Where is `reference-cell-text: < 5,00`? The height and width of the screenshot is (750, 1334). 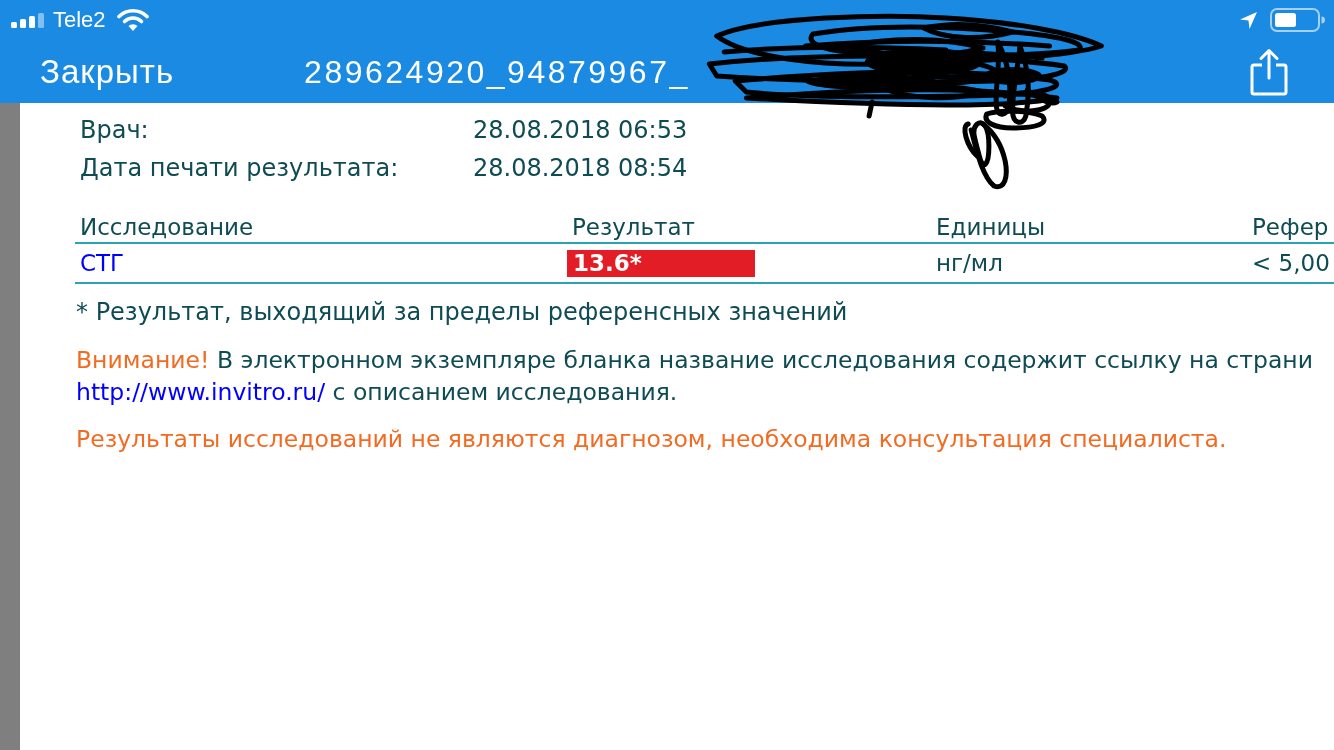 reference-cell-text: < 5,00 is located at coordinates (1290, 263).